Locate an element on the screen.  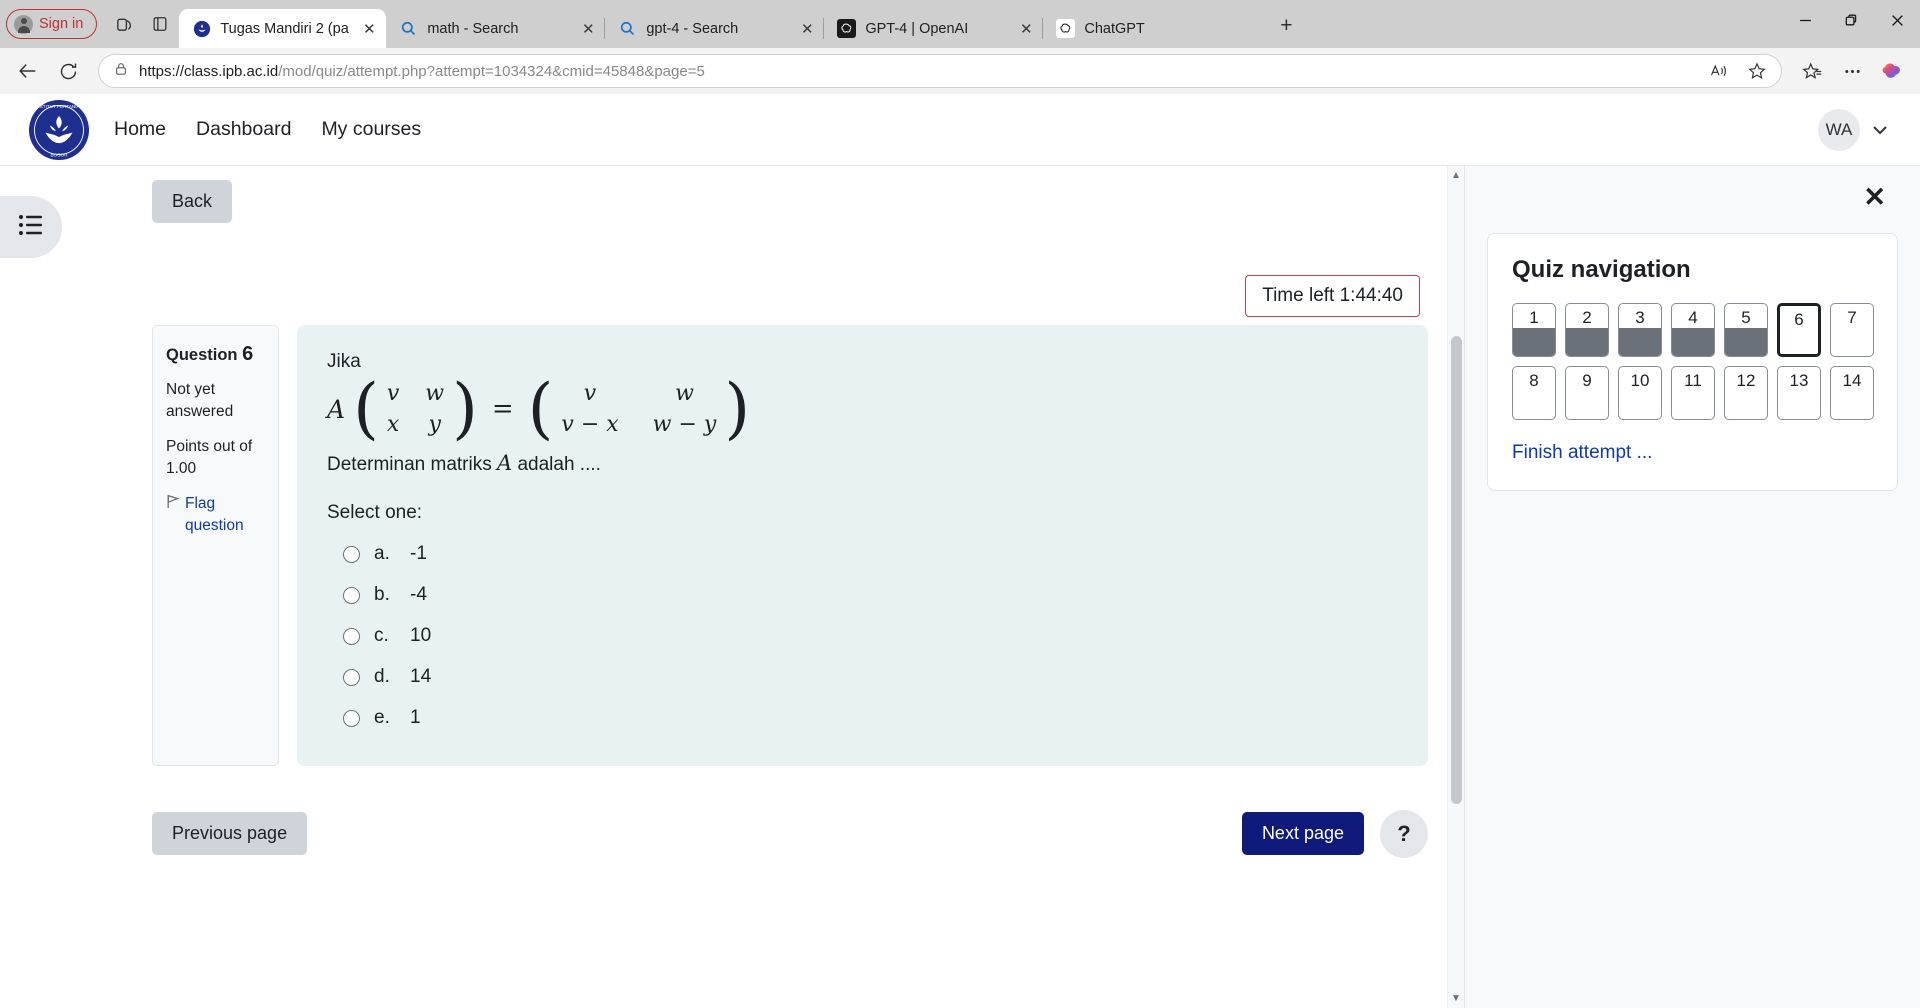
quiz-nav-q7-label: 7 is located at coordinates (1852, 317).